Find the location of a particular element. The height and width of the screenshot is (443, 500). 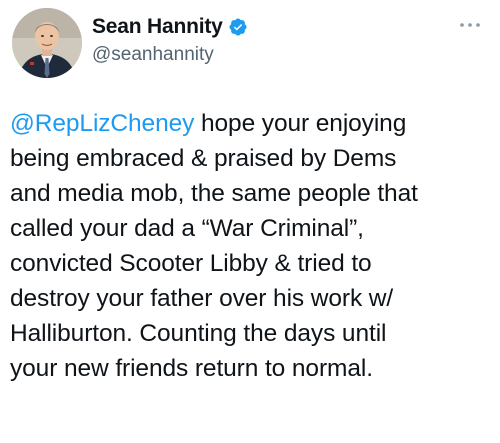

tweet-line: Halliburton. Counting the days until is located at coordinates (198, 333).